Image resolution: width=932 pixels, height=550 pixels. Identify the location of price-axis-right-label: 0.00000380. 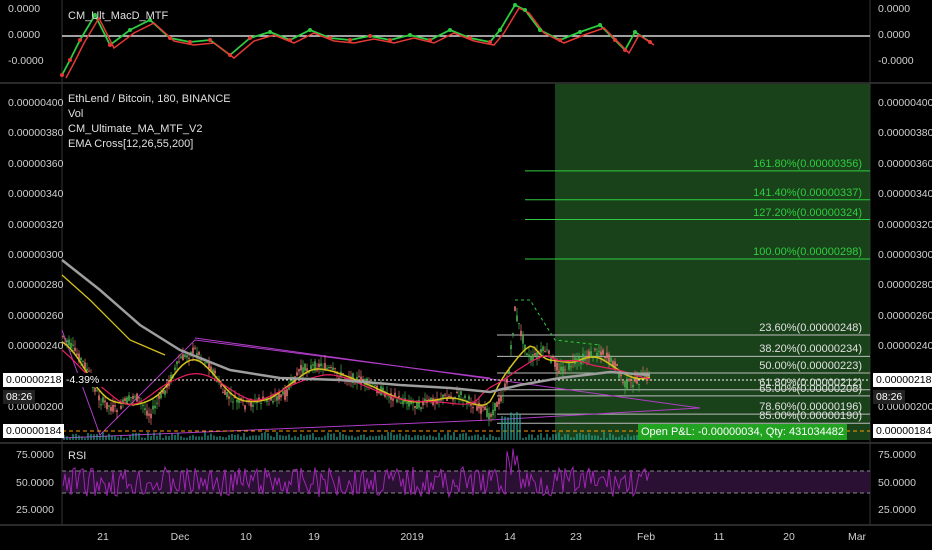
(905, 133).